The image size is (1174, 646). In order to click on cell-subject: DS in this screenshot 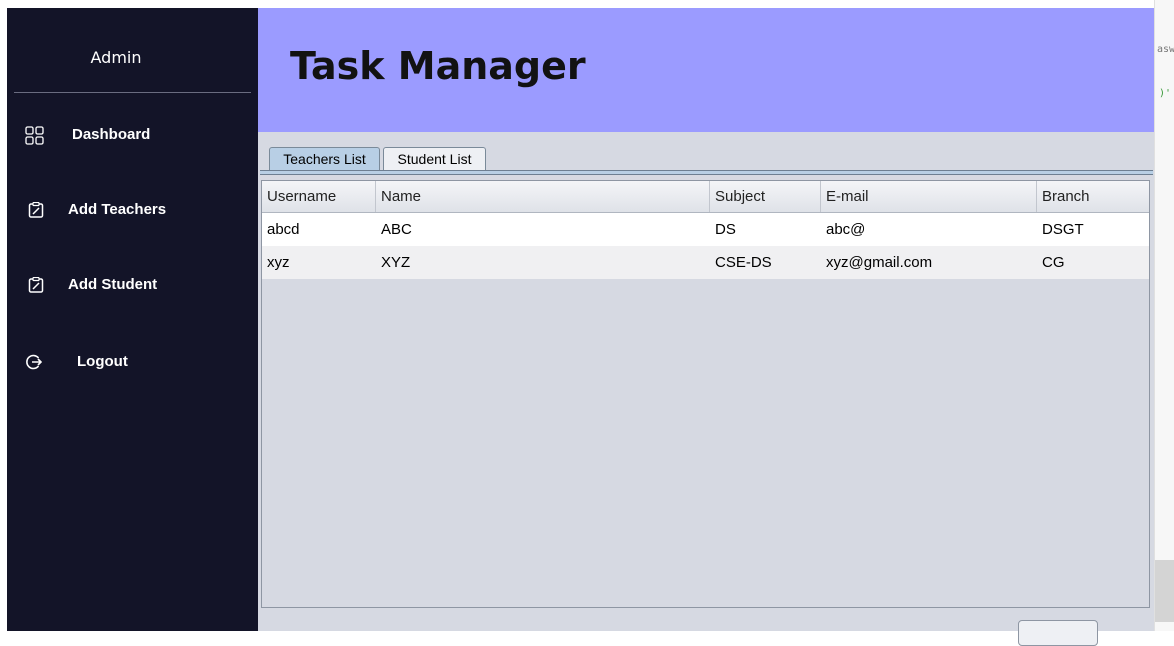, I will do `click(725, 229)`.